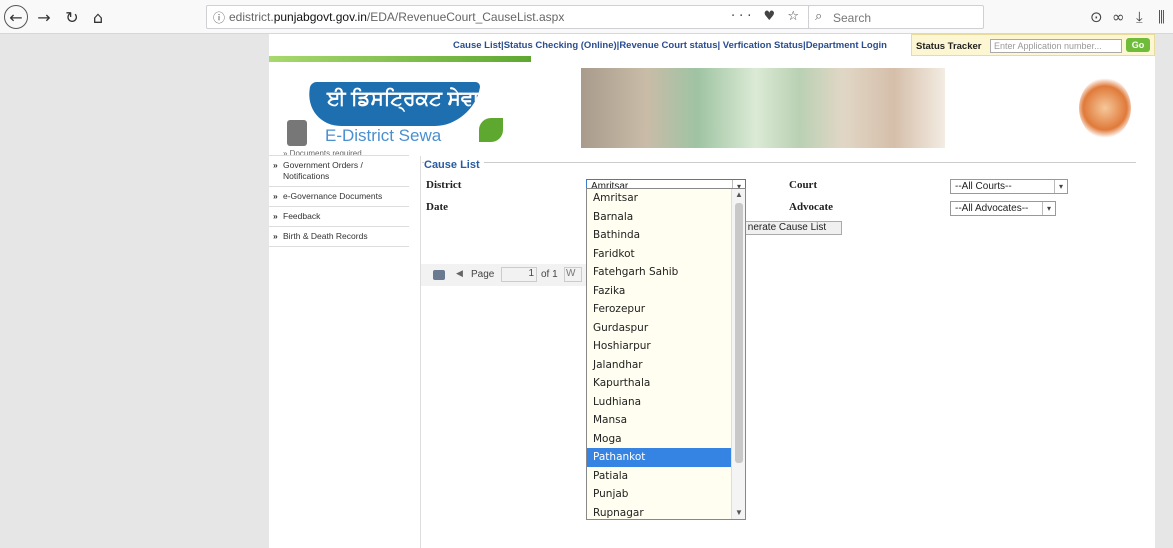 This screenshot has width=1173, height=548. What do you see at coordinates (659, 309) in the screenshot?
I see `district-option: Ferozepur` at bounding box center [659, 309].